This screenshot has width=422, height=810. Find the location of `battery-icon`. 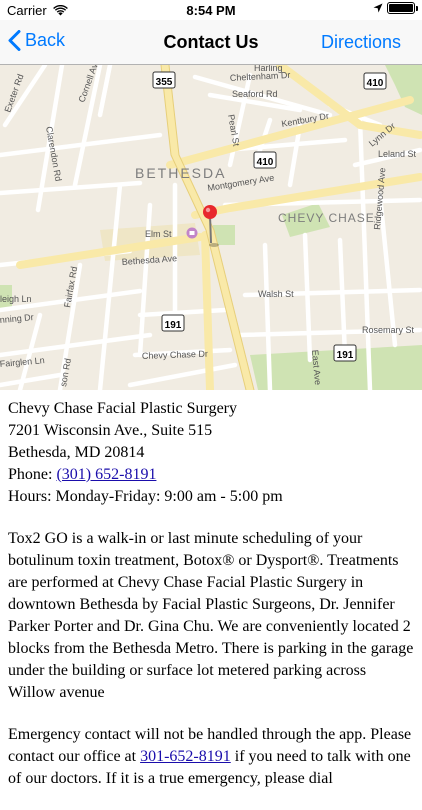

battery-icon is located at coordinates (402, 8).